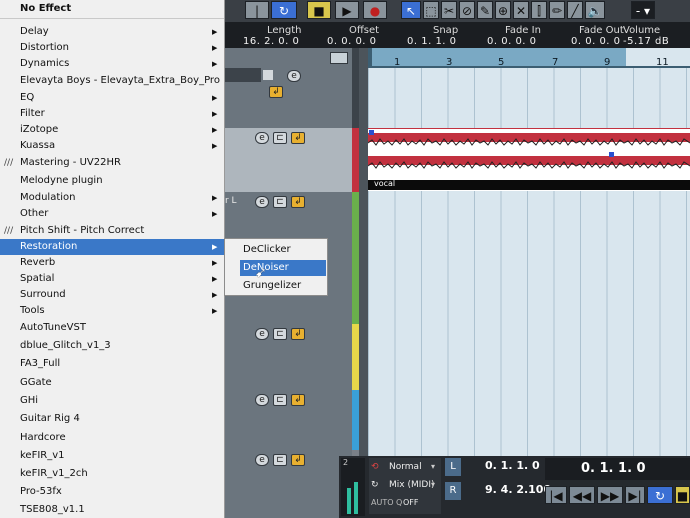  Describe the element at coordinates (411, 485) in the screenshot. I see `cycle-mode-dropdown: Mix (MIDI)` at that location.